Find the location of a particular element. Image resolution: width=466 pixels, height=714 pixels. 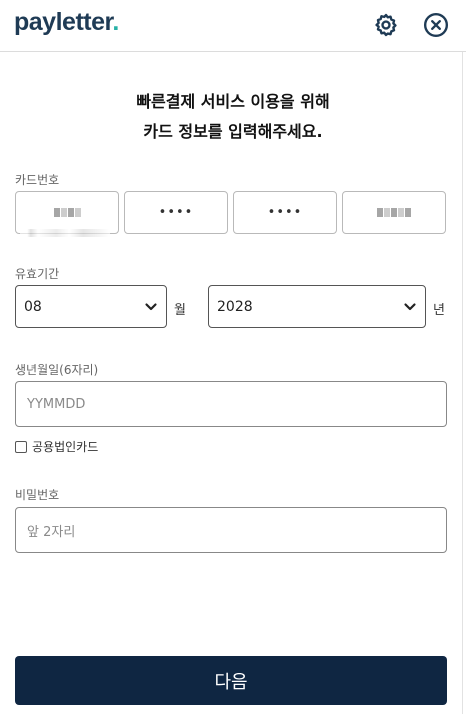

close-button is located at coordinates (436, 25).